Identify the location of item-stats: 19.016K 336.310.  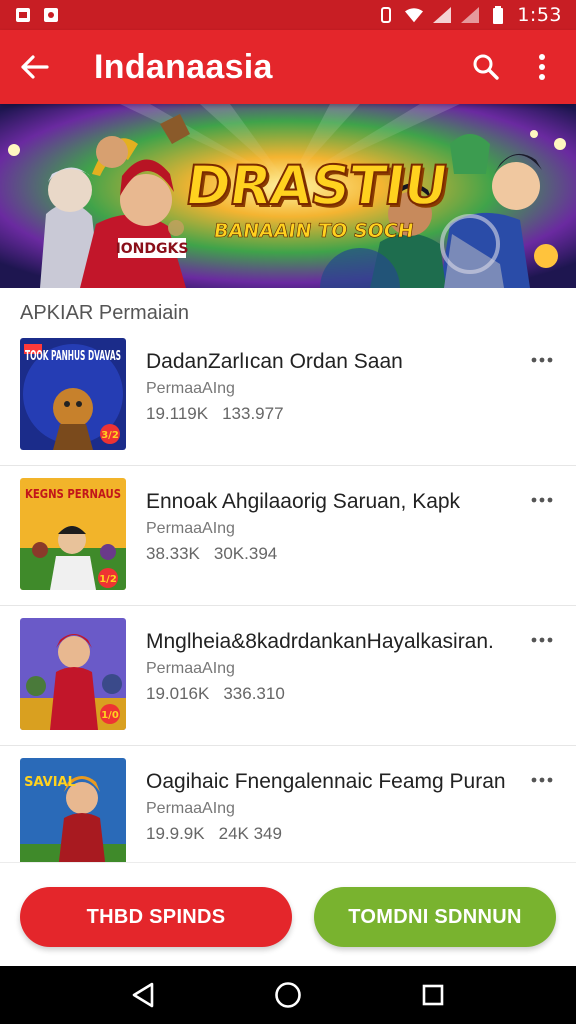
(215, 694).